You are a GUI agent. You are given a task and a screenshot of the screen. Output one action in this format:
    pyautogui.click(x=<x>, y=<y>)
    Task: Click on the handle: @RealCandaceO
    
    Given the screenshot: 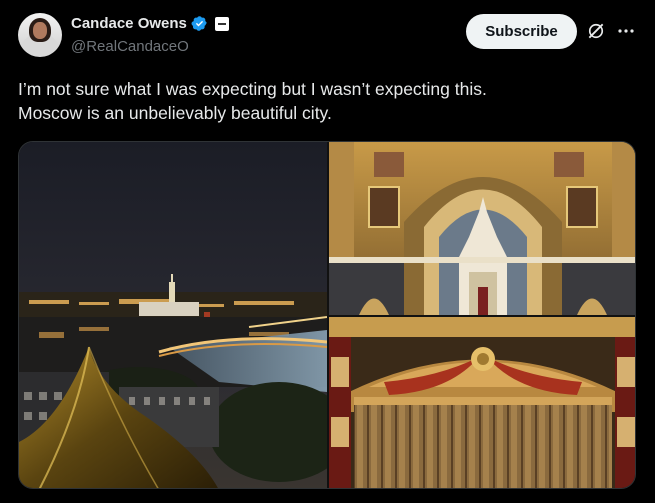 What is the action you would take?
    pyautogui.click(x=130, y=46)
    